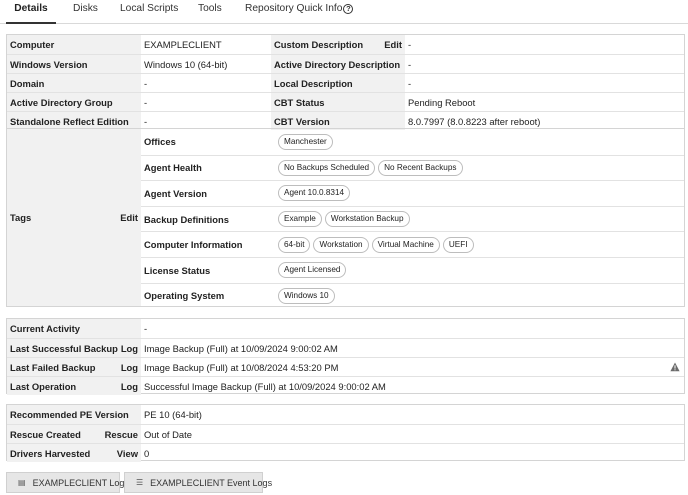 This screenshot has width=688, height=495. I want to click on tag-row: Offices Manchester, so click(412, 142).